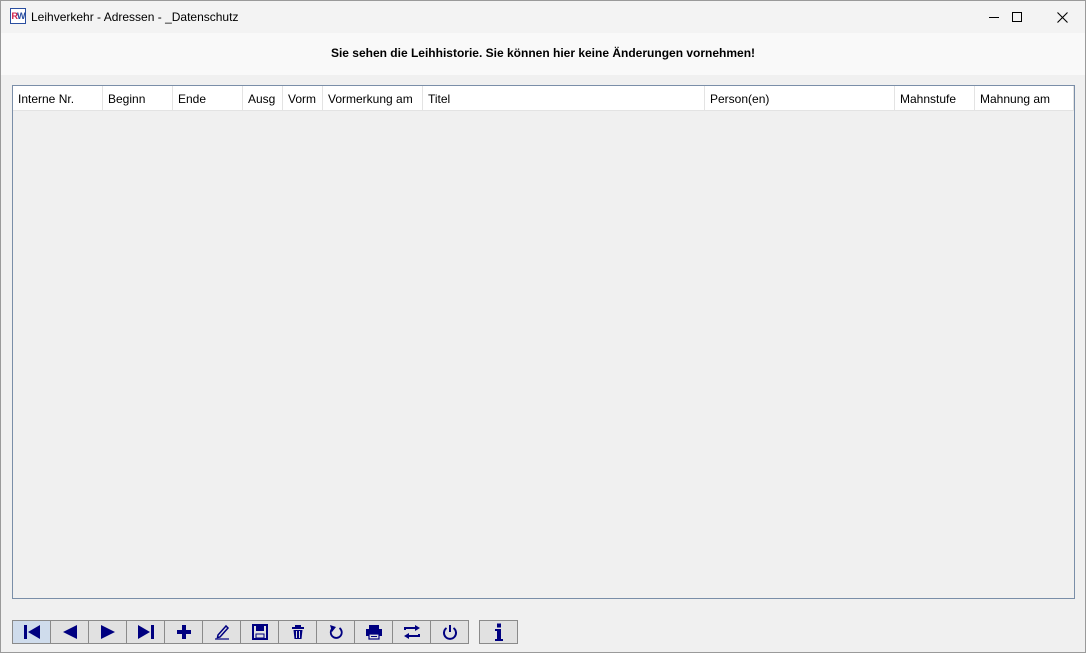  I want to click on column-header-ausg: Ausg, so click(263, 98).